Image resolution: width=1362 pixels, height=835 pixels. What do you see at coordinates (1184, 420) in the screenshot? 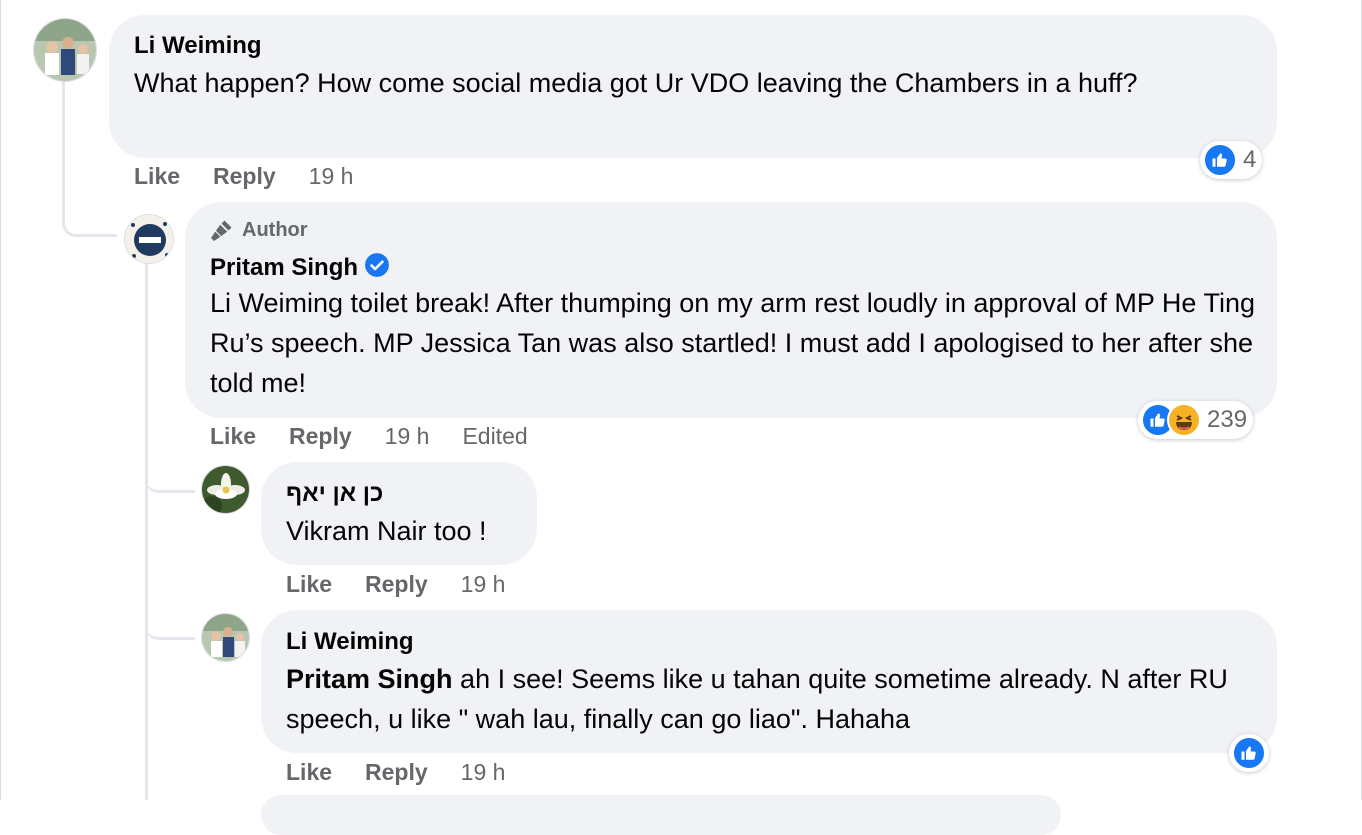
I see `haha-reaction-icon` at bounding box center [1184, 420].